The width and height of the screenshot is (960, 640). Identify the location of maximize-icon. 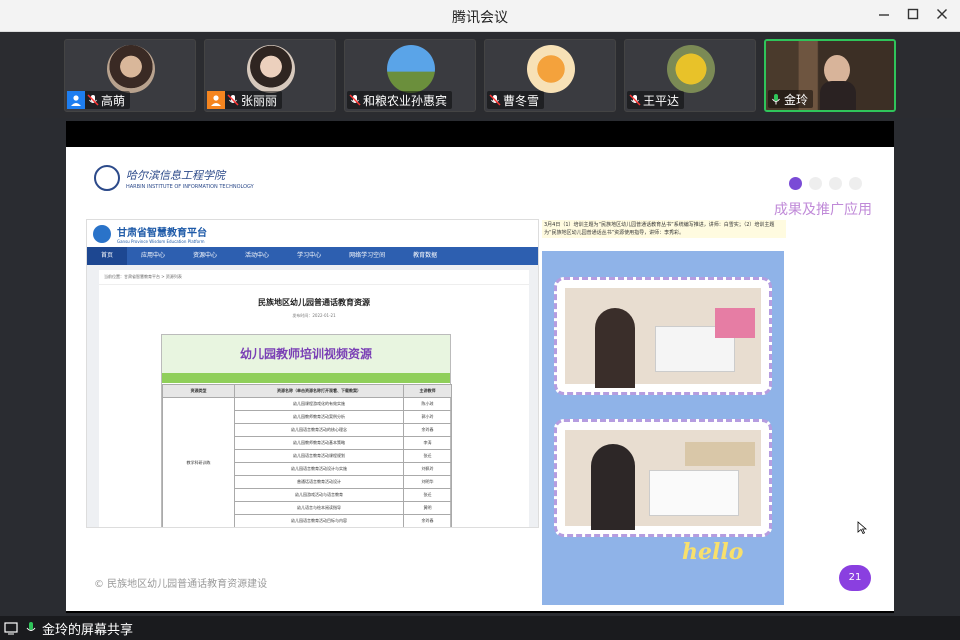
(913, 14).